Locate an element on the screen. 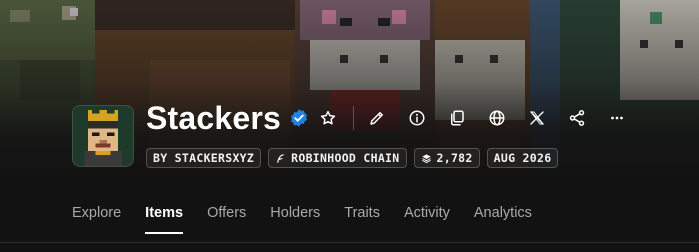  globe-icon is located at coordinates (497, 118).